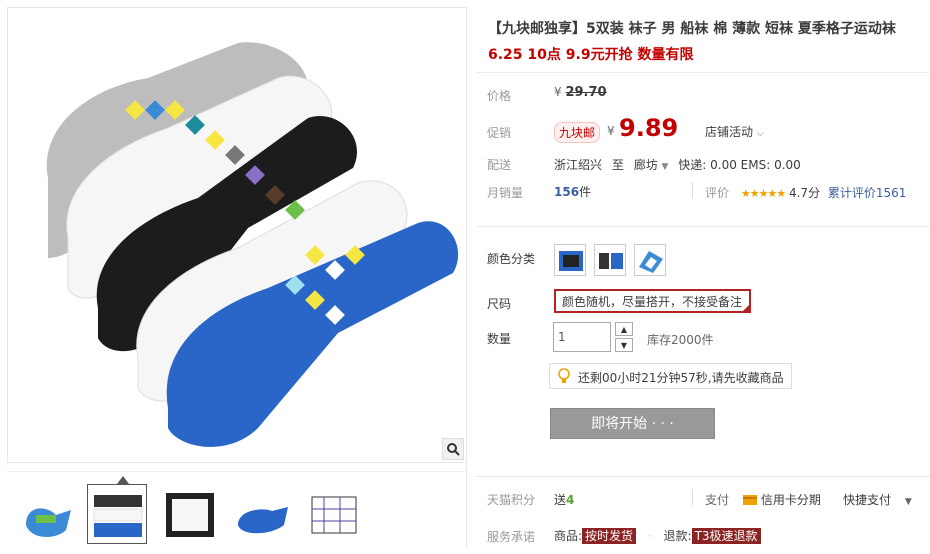  I want to click on points-give-word: 送, so click(560, 500).